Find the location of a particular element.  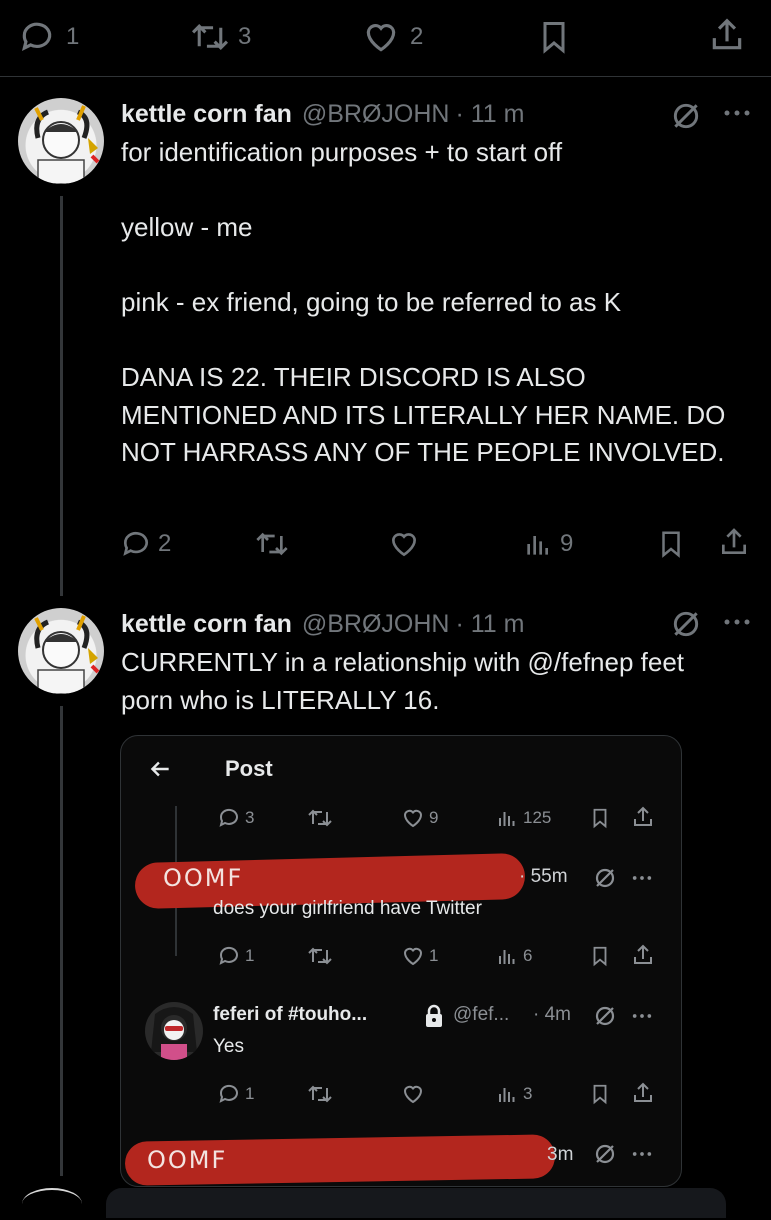

views-button: 6 is located at coordinates (513, 956).